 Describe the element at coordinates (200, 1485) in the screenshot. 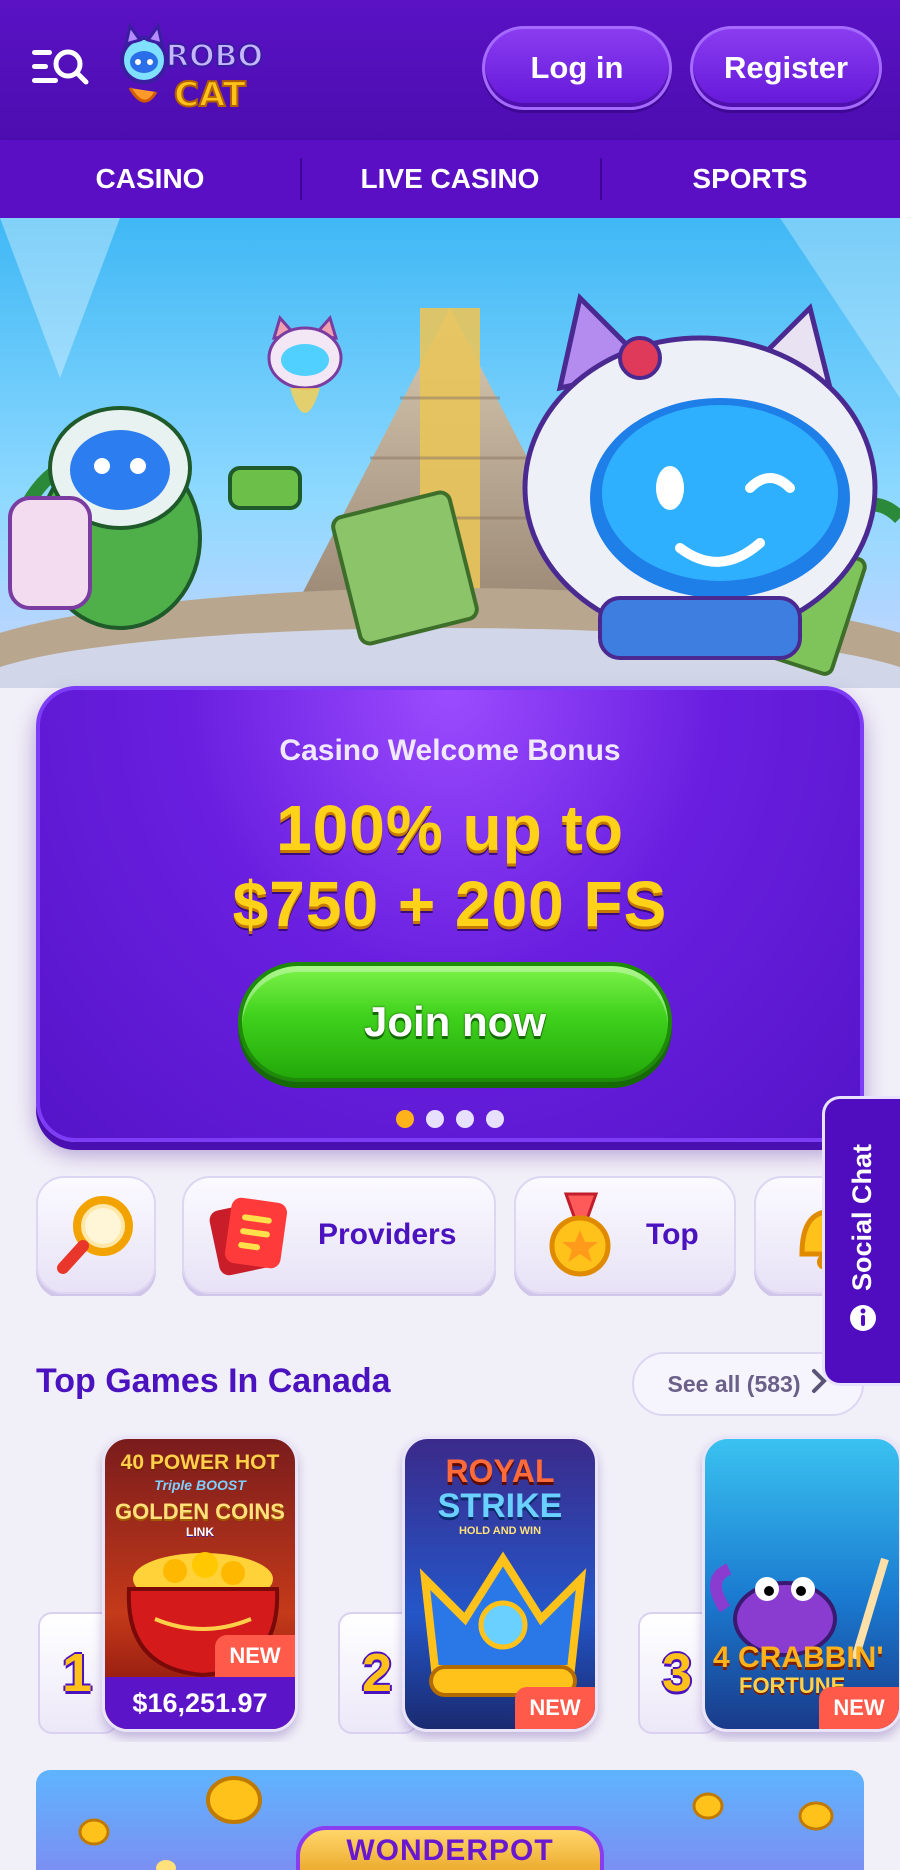

I see `game-art-subtitle: Triple BOOST` at that location.